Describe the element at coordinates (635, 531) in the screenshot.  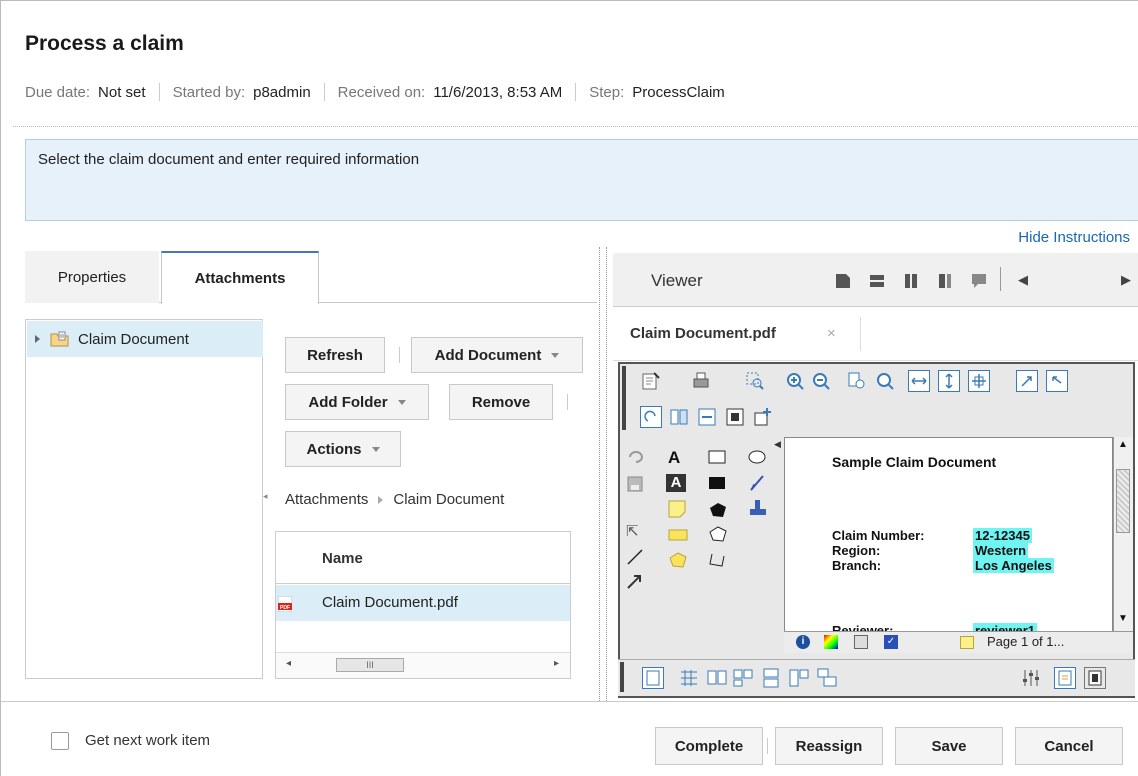
I see `pointer-icon: ⇱` at that location.